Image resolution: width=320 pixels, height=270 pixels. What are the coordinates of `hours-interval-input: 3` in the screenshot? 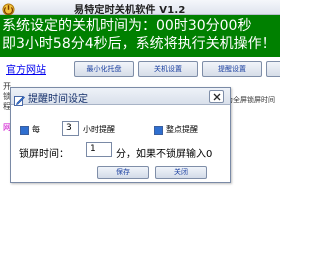 It's located at (70, 128).